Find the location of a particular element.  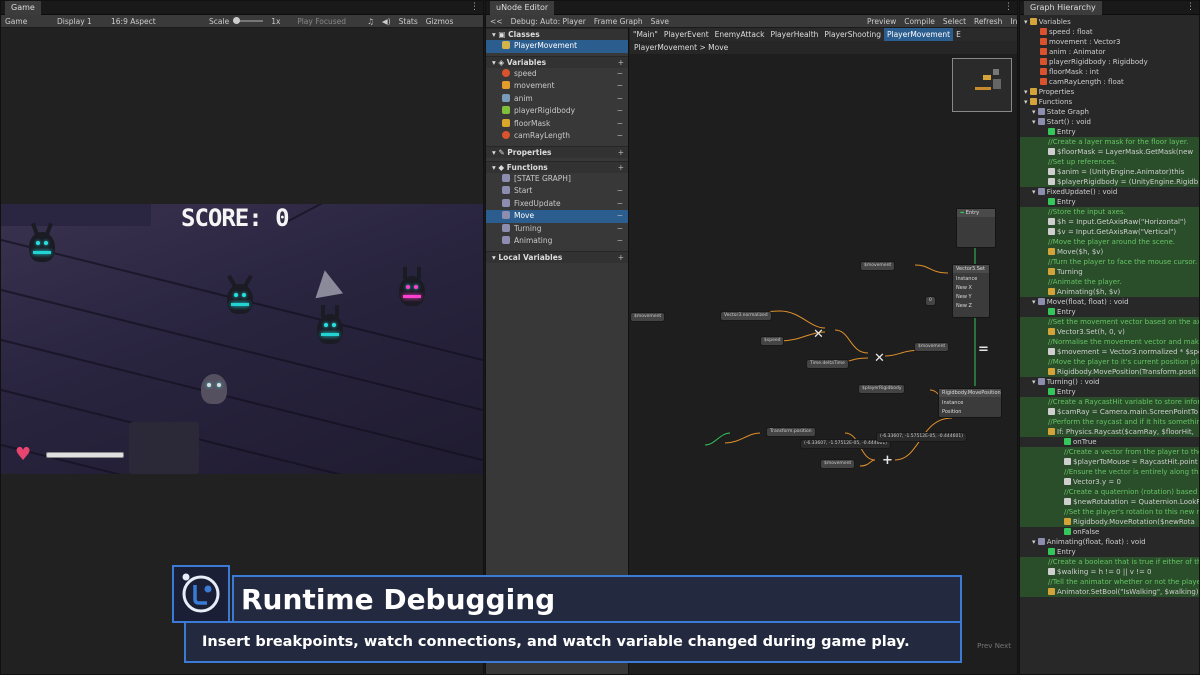

class-item: PlayerMovement is located at coordinates (557, 46).